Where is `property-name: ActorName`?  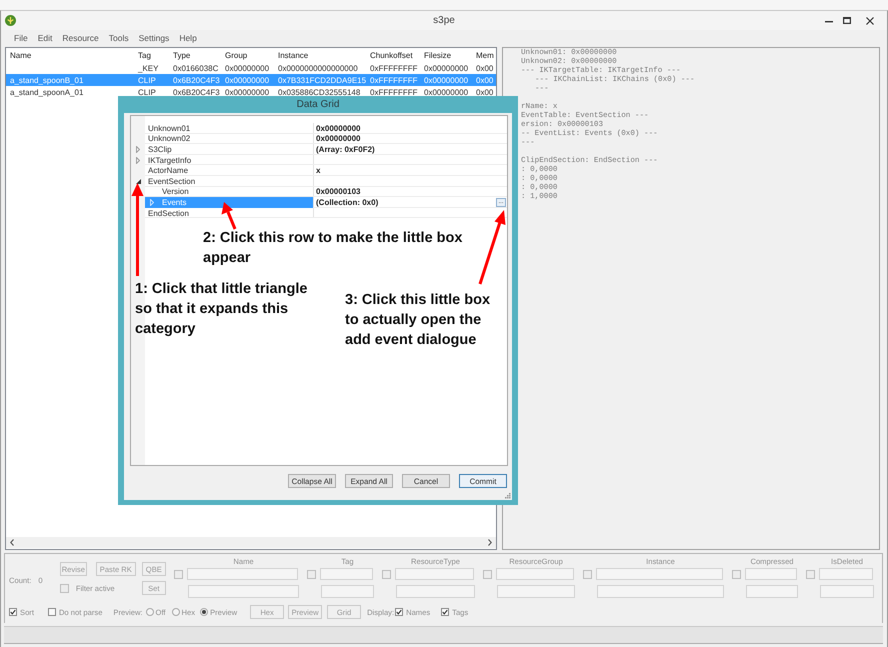
property-name: ActorName is located at coordinates (229, 170).